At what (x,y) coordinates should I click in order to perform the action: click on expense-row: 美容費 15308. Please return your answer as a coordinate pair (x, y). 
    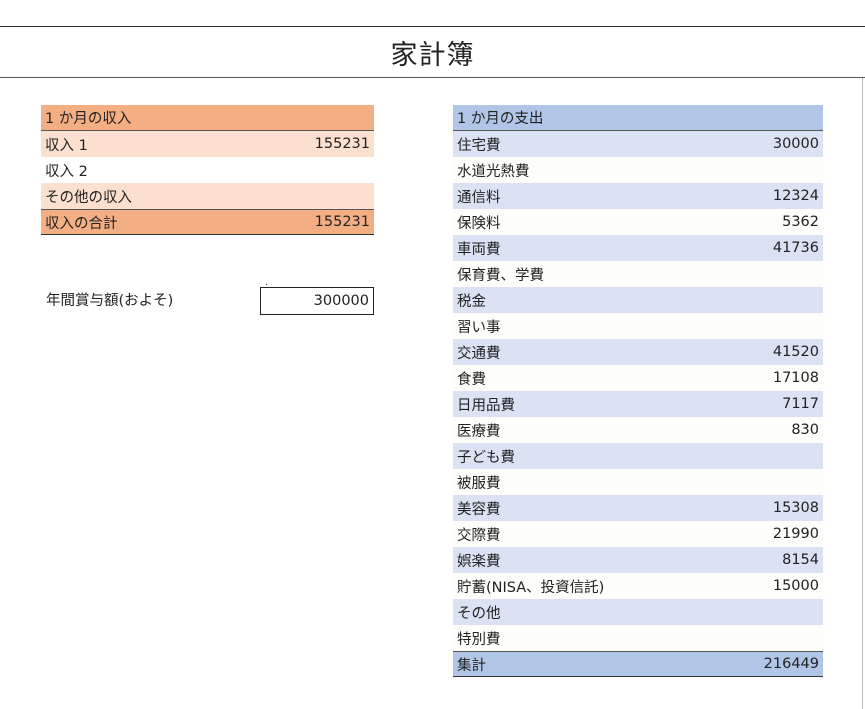
    Looking at the image, I should click on (638, 508).